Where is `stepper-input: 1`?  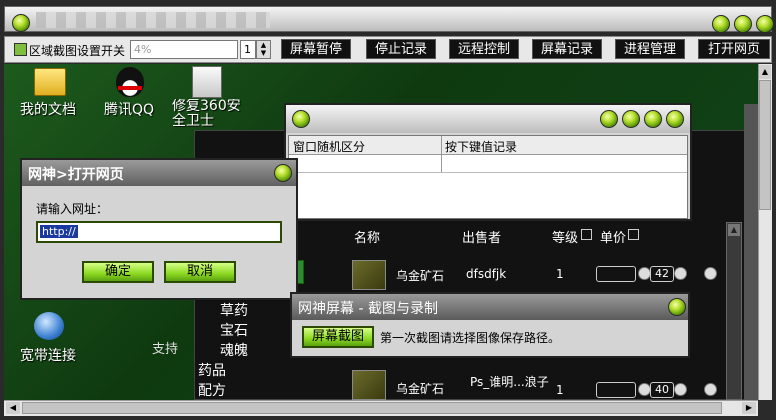
stepper-input: 1 is located at coordinates (248, 49).